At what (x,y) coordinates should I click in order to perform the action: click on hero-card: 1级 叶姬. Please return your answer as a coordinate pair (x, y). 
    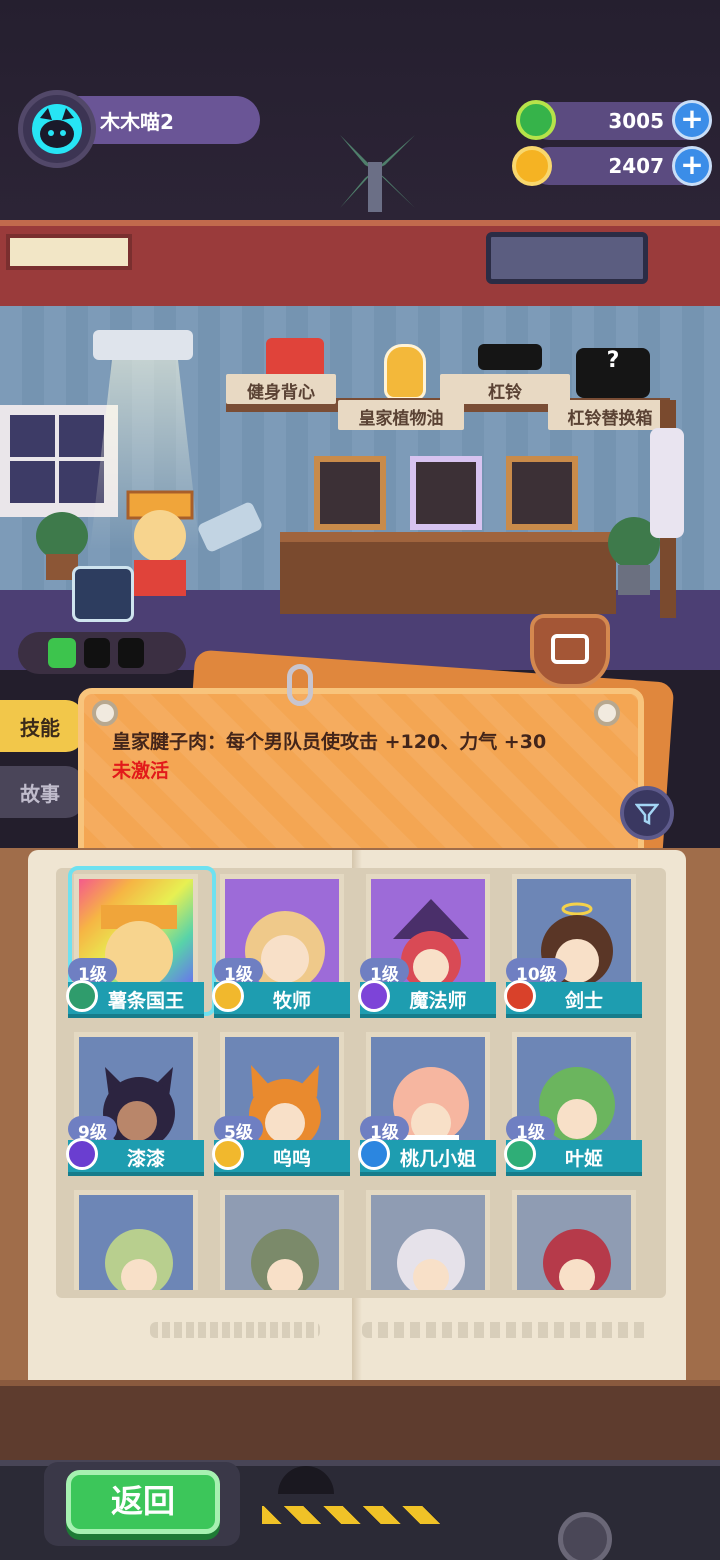
    Looking at the image, I should click on (573, 1107).